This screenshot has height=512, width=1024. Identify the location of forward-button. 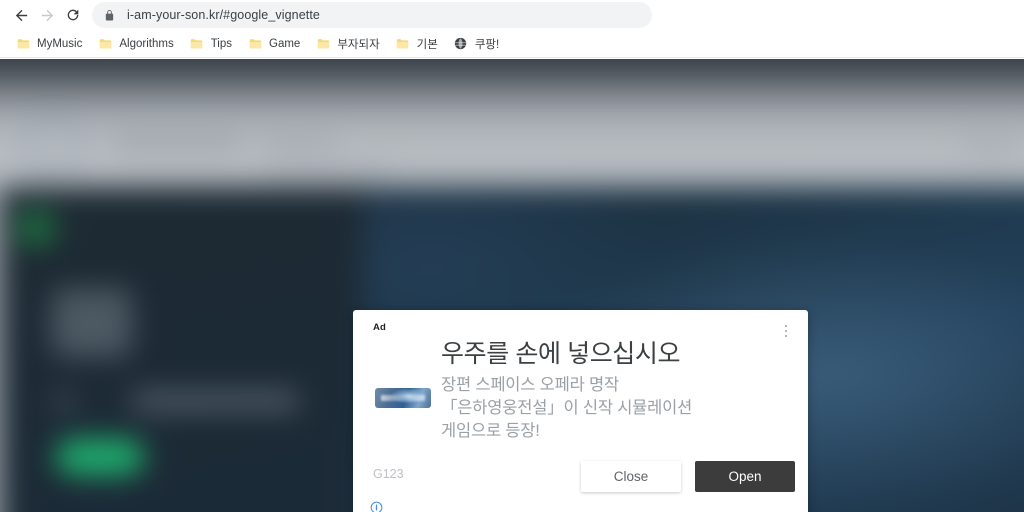
(47, 15).